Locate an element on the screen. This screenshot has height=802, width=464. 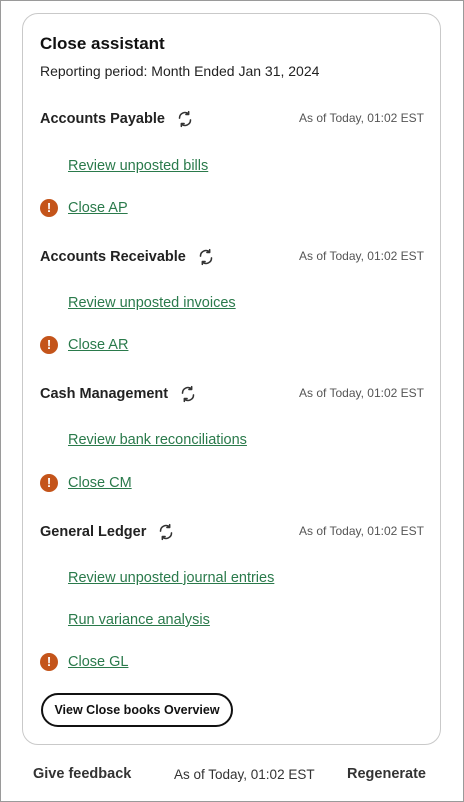
close-cm-link: Close CM is located at coordinates (100, 483).